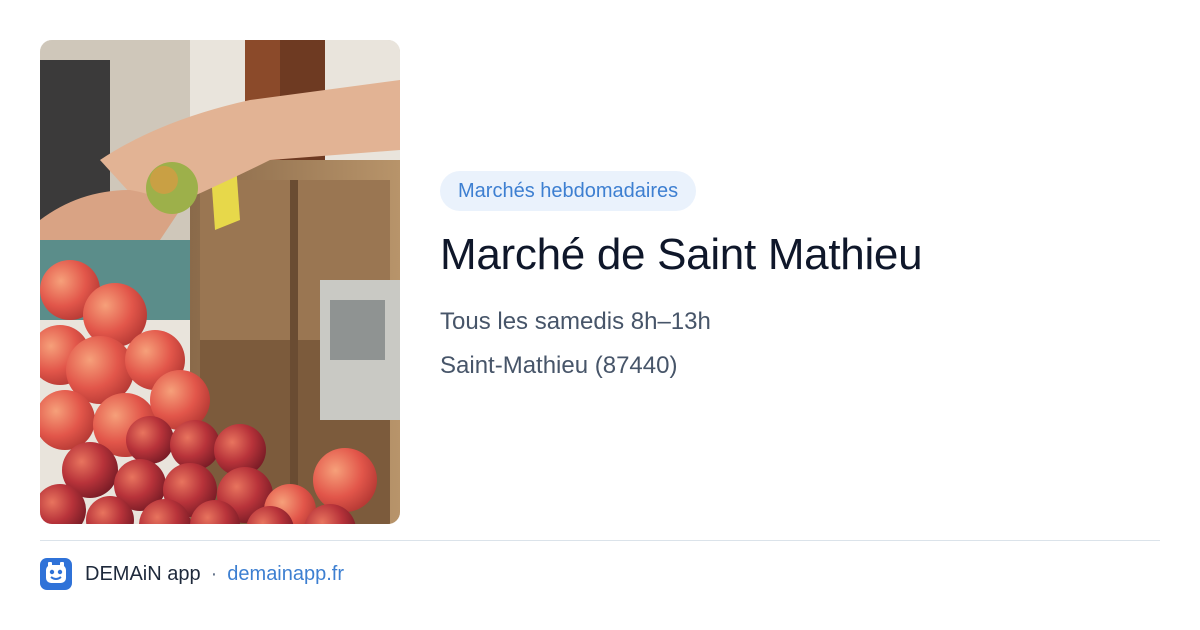 This screenshot has width=1200, height=630. I want to click on app-logo-icon, so click(56, 574).